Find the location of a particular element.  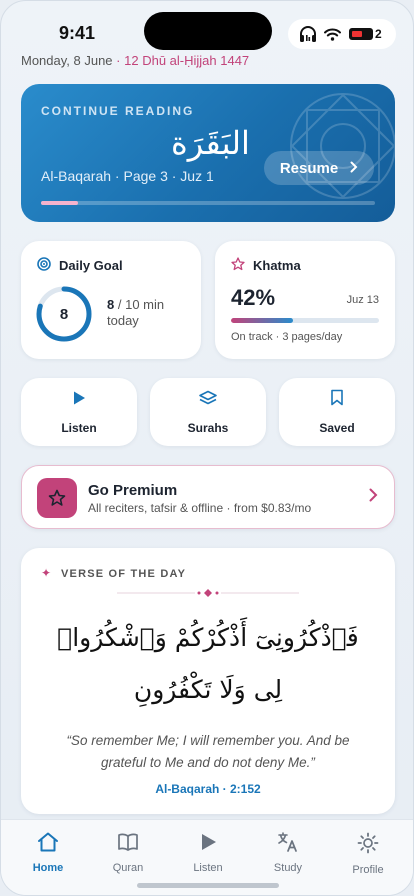

reading-position: Al-Baqarah · Page 3 · Juz 1 is located at coordinates (127, 176).